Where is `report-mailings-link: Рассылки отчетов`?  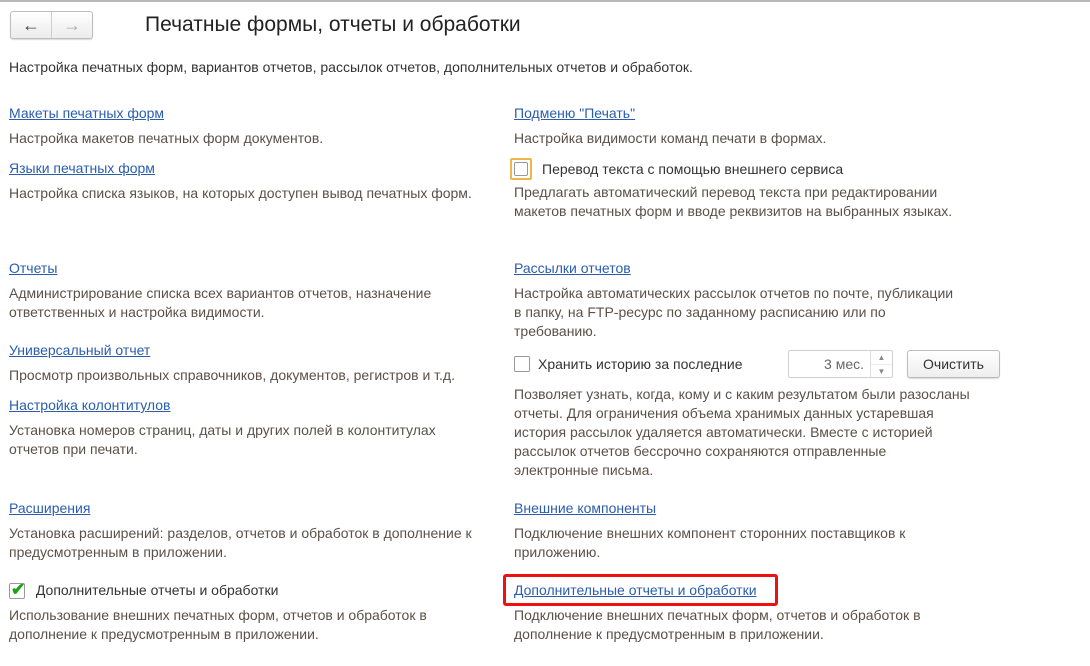 report-mailings-link: Рассылки отчетов is located at coordinates (759, 271).